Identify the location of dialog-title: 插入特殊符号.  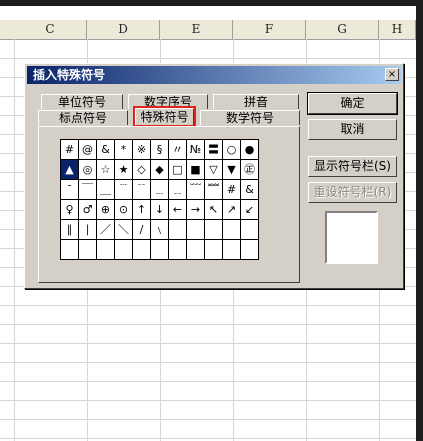
(69, 75).